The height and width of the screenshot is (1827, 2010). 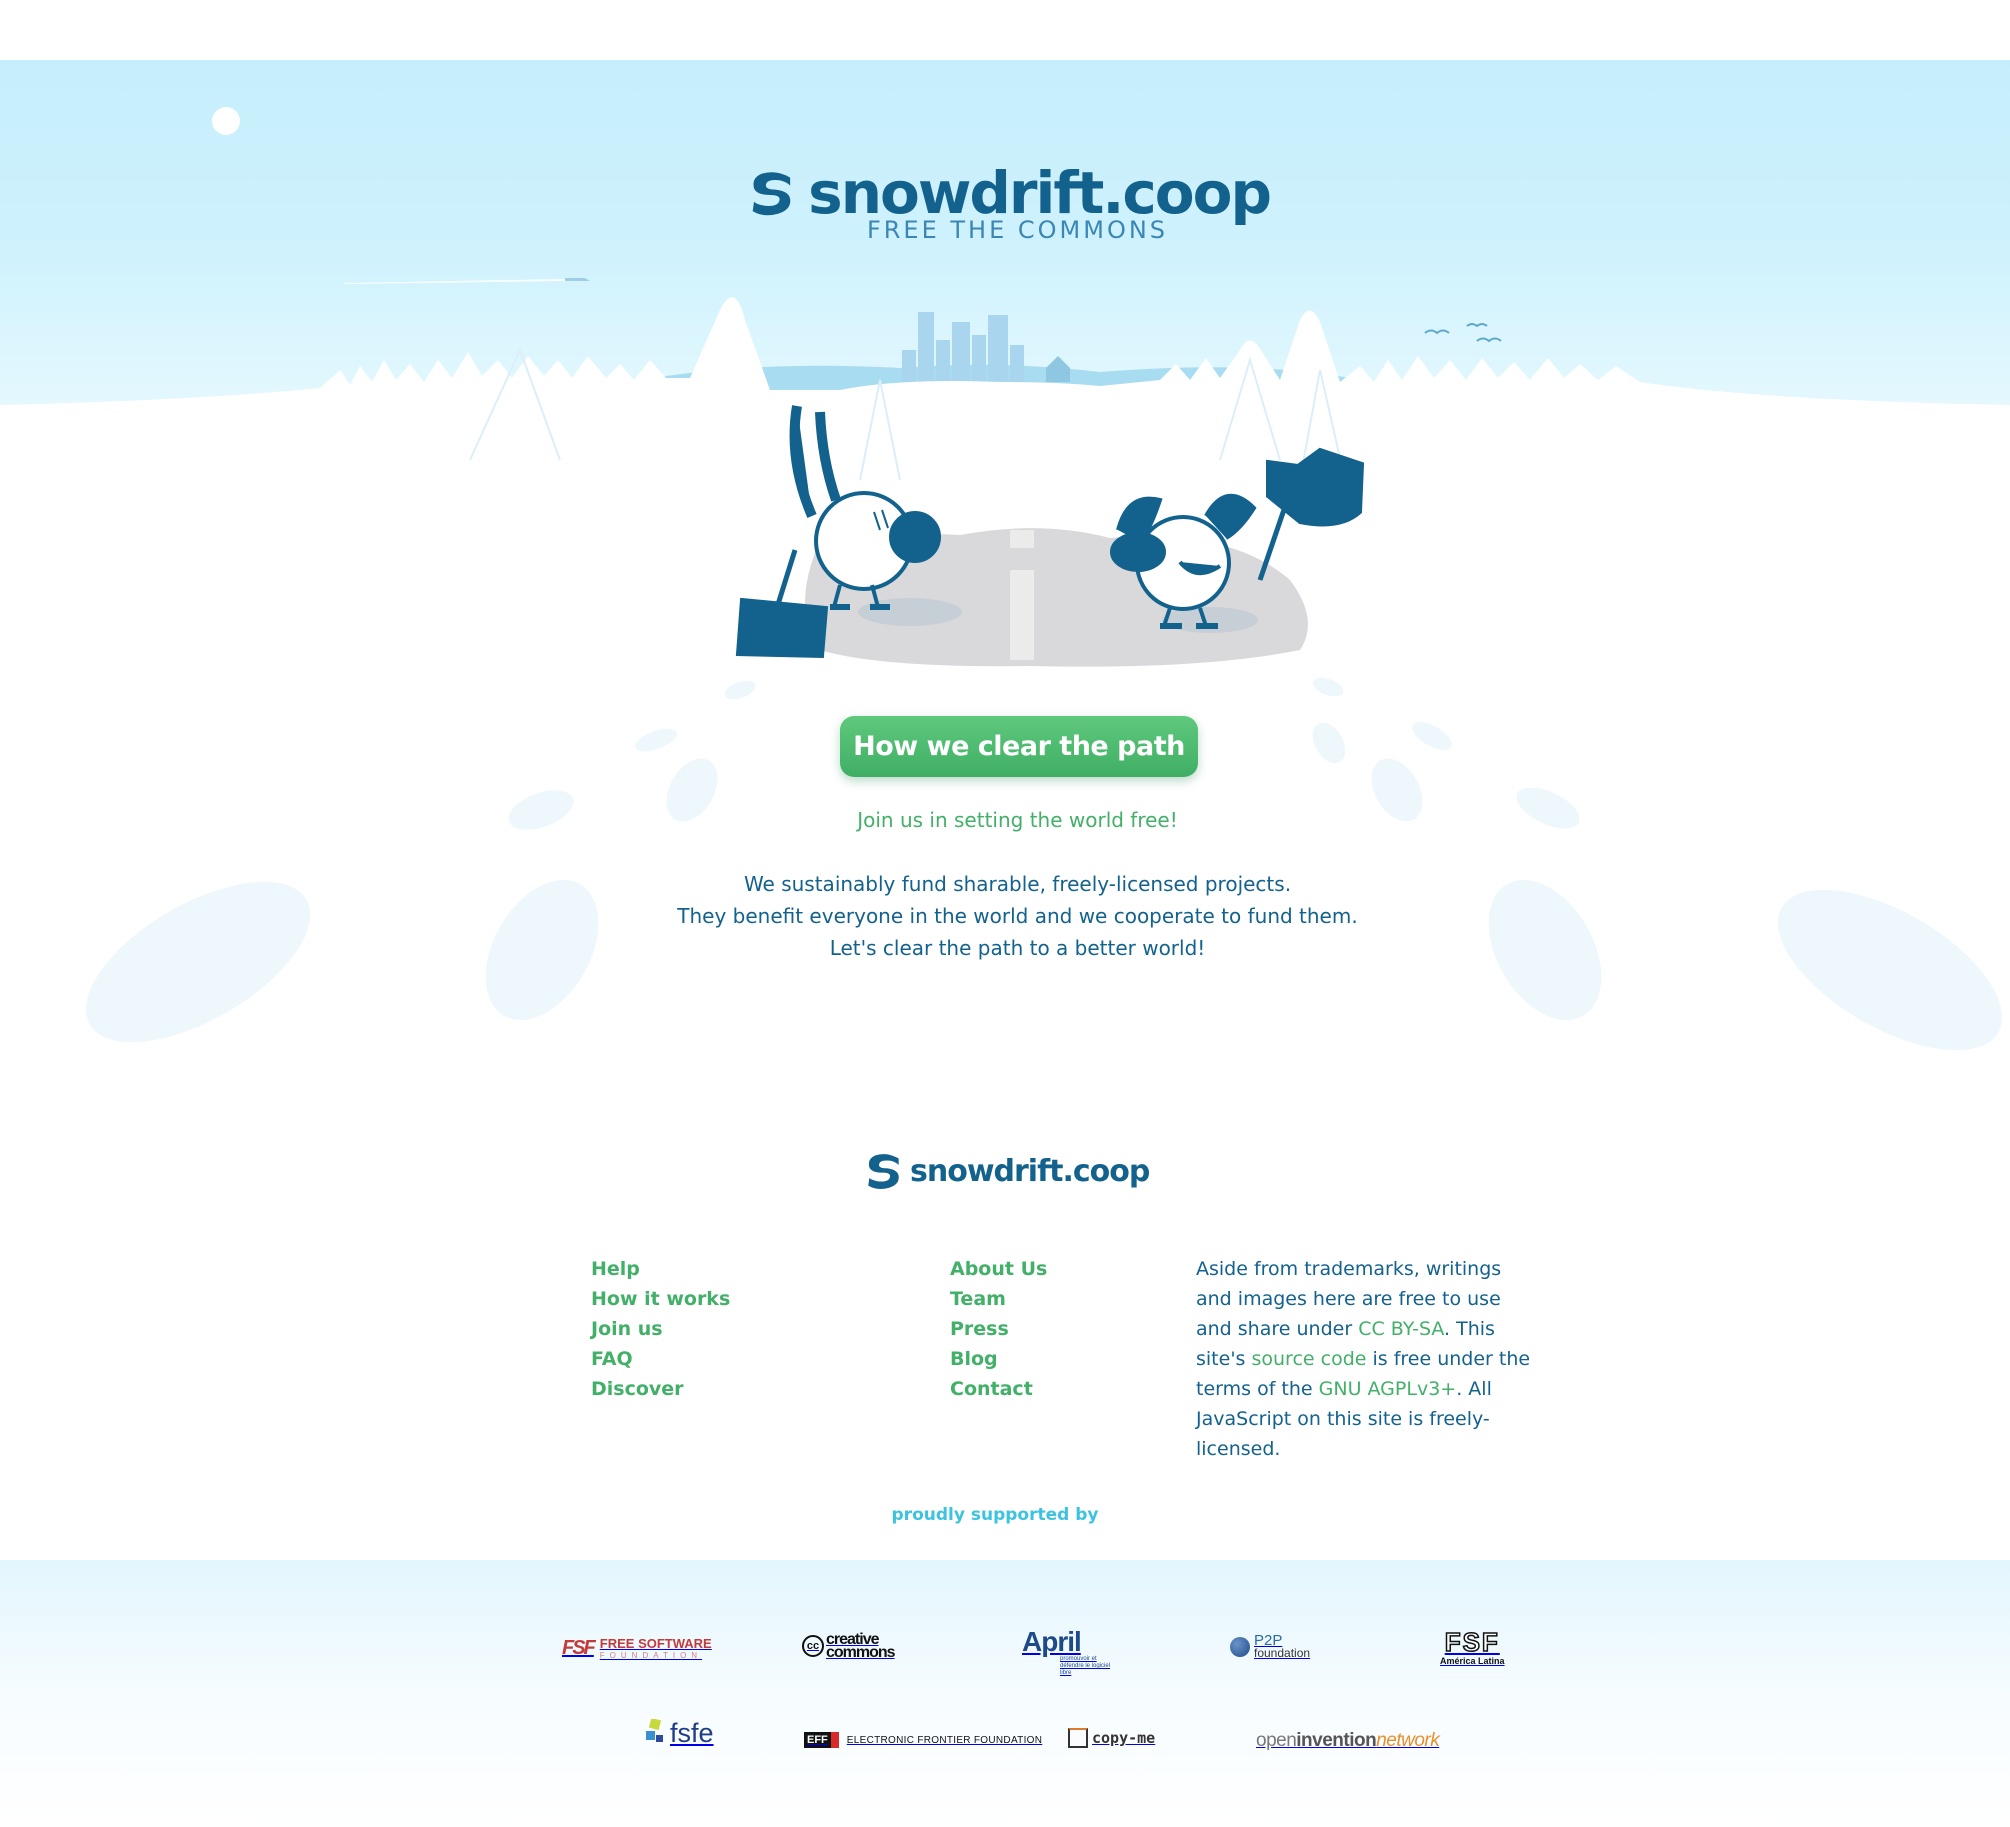 I want to click on cc-line2: commons, so click(x=861, y=1652).